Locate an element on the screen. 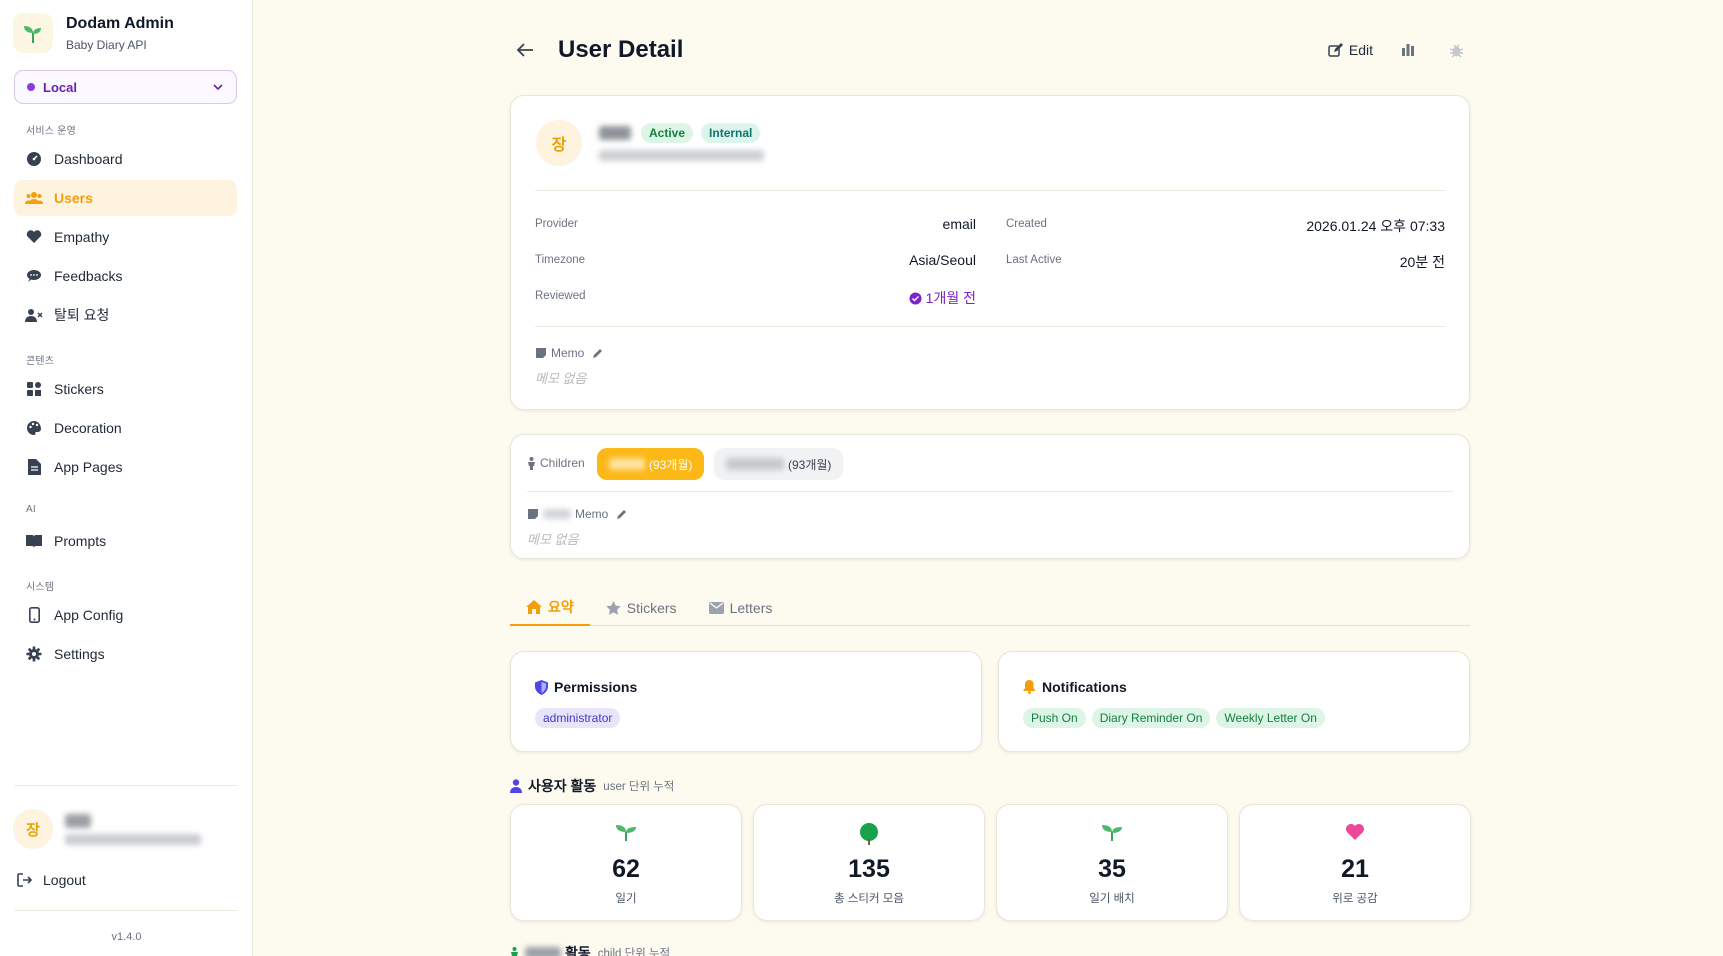 The height and width of the screenshot is (956, 1723). provider-value: email is located at coordinates (959, 224).